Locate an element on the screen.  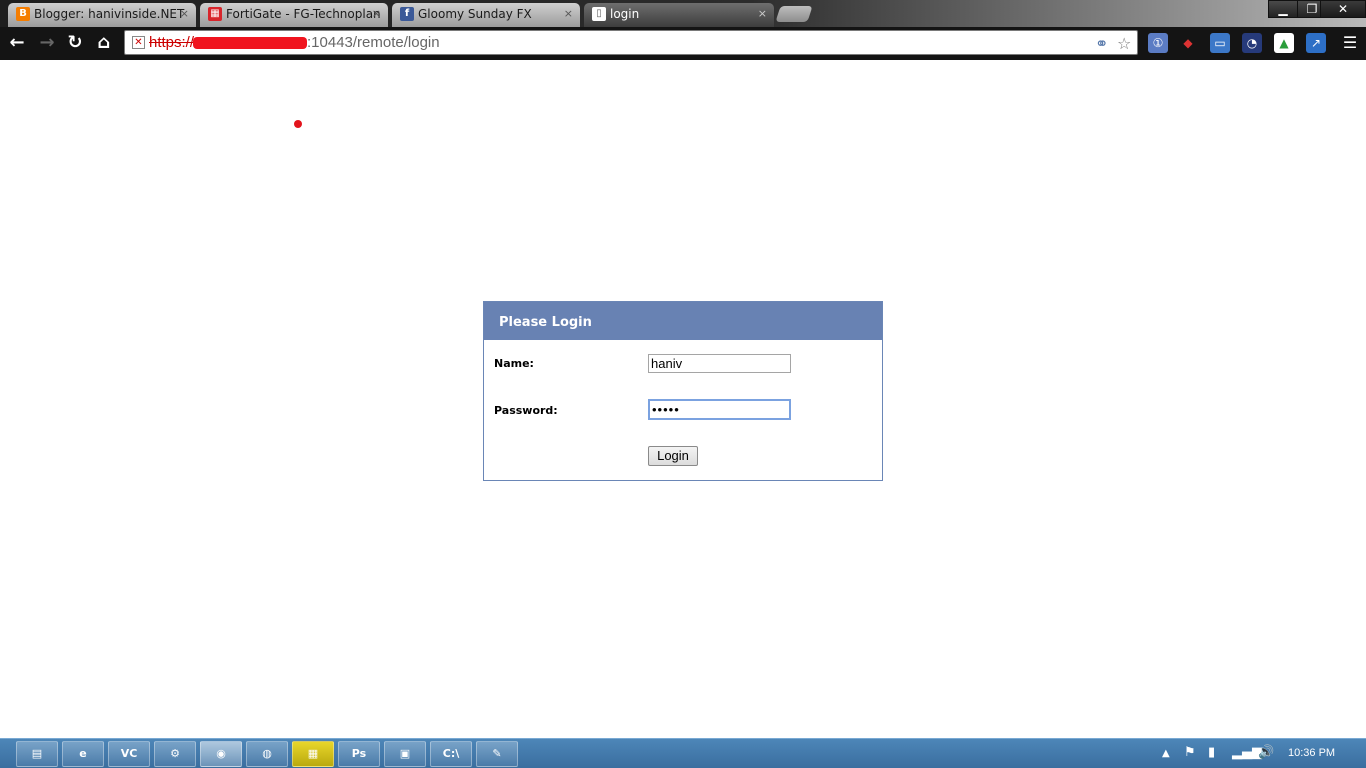
taskbar-photoshop-icon: Ps is located at coordinates (359, 754).